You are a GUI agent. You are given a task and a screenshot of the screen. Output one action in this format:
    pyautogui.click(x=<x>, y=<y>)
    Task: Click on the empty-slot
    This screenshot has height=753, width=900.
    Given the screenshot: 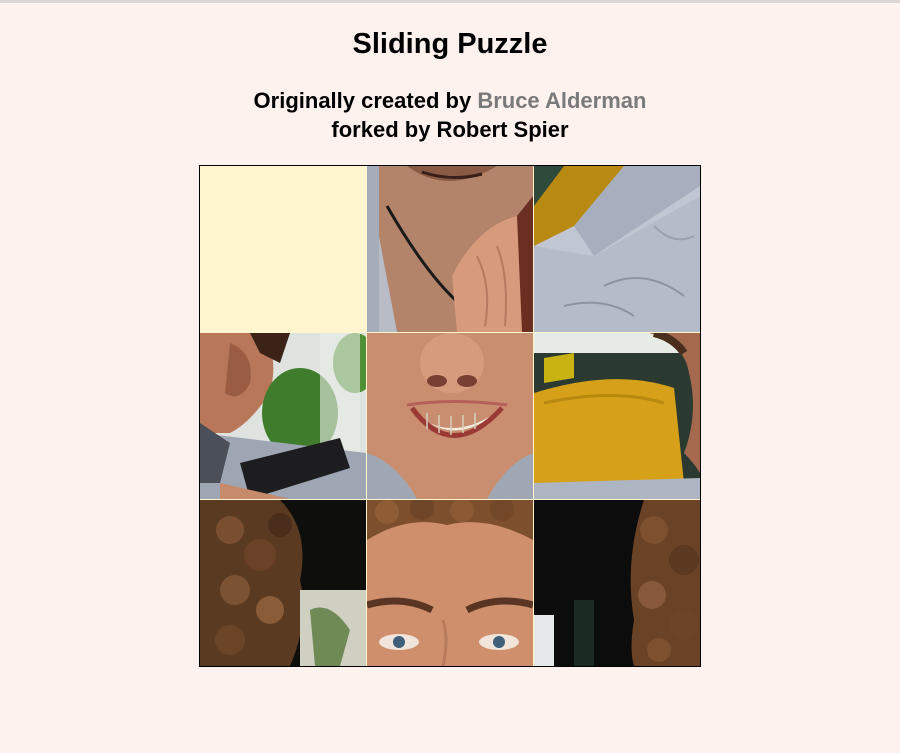 What is the action you would take?
    pyautogui.click(x=283, y=249)
    